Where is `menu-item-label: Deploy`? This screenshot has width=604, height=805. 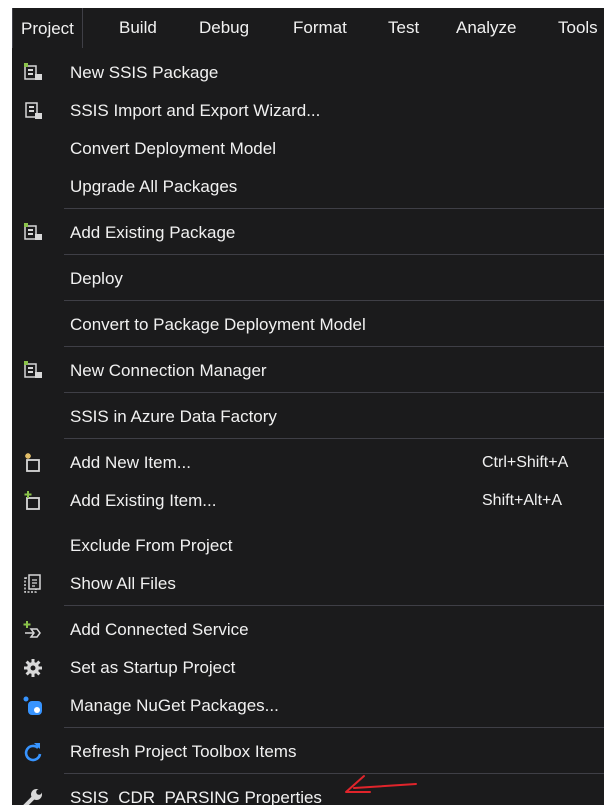
menu-item-label: Deploy is located at coordinates (96, 278).